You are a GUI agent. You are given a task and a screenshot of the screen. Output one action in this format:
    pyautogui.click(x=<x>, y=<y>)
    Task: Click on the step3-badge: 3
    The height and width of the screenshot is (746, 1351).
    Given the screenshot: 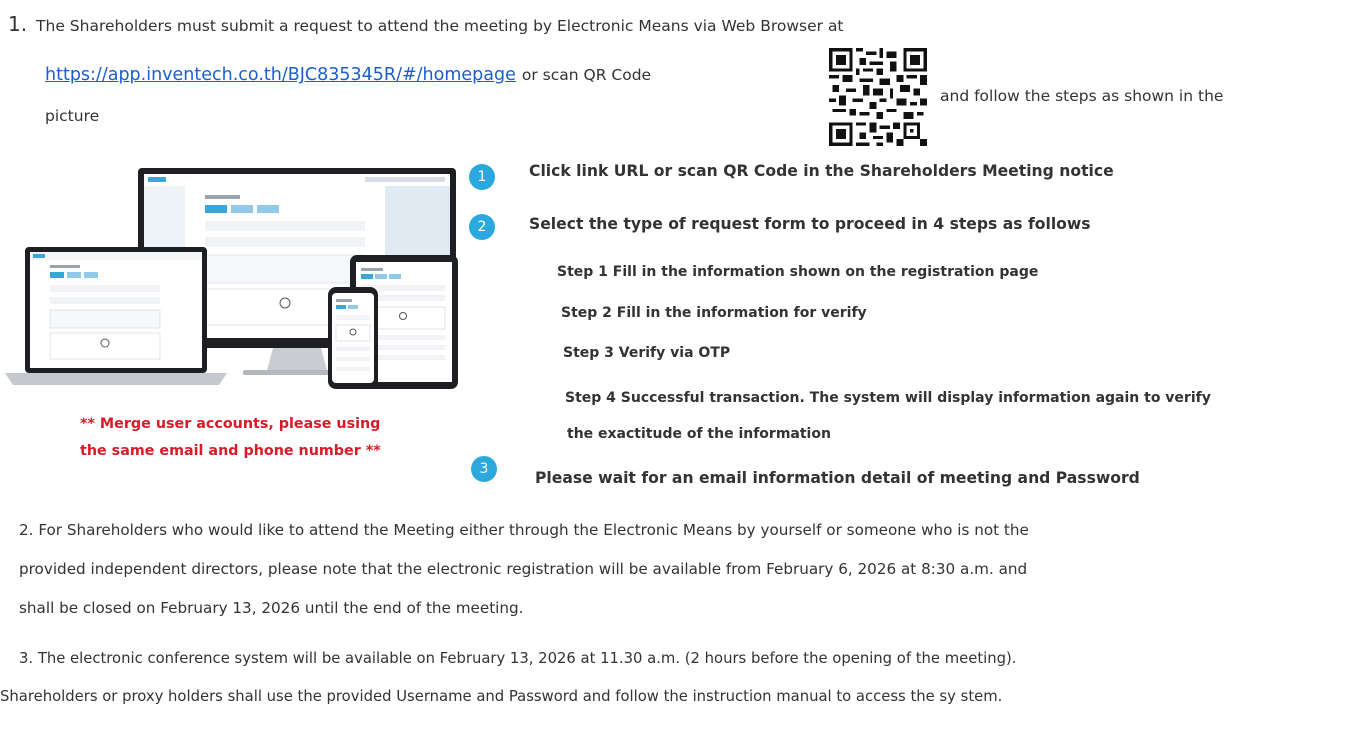 What is the action you would take?
    pyautogui.click(x=484, y=469)
    